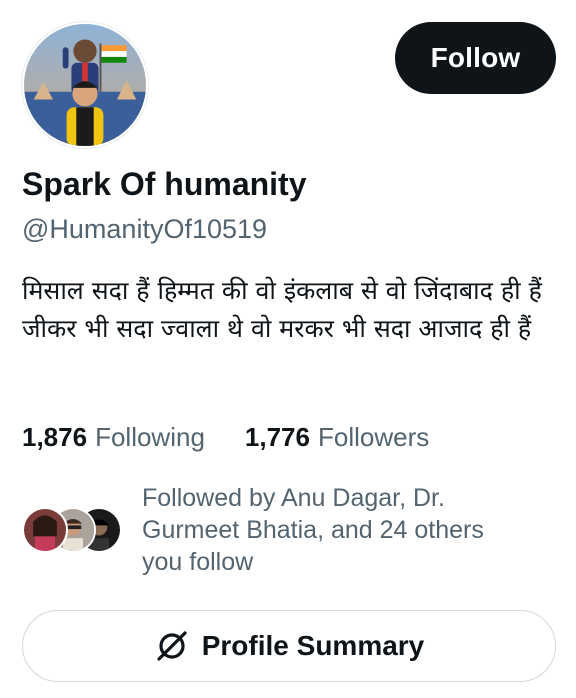 The image size is (576, 698). Describe the element at coordinates (72, 530) in the screenshot. I see `mutual-avatars` at that location.